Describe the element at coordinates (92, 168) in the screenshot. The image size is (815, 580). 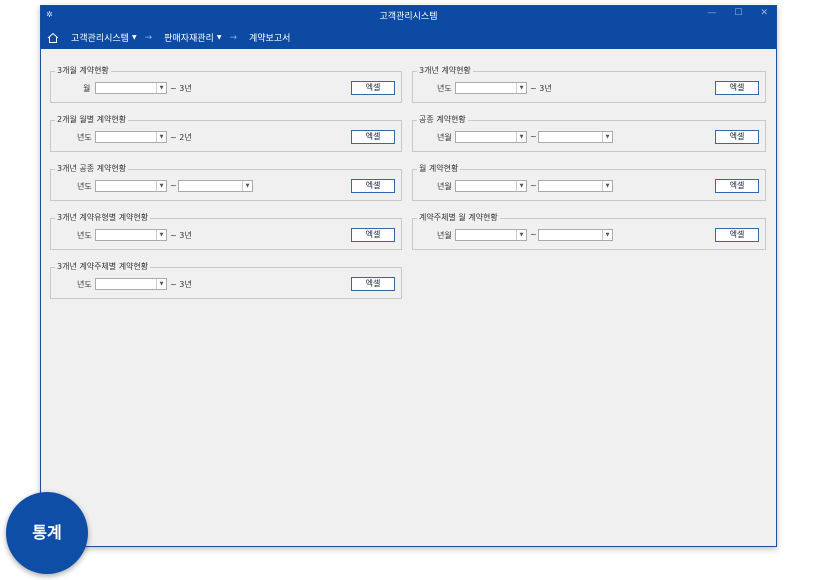
I see `group-title: 3개년 공종 계약현황` at that location.